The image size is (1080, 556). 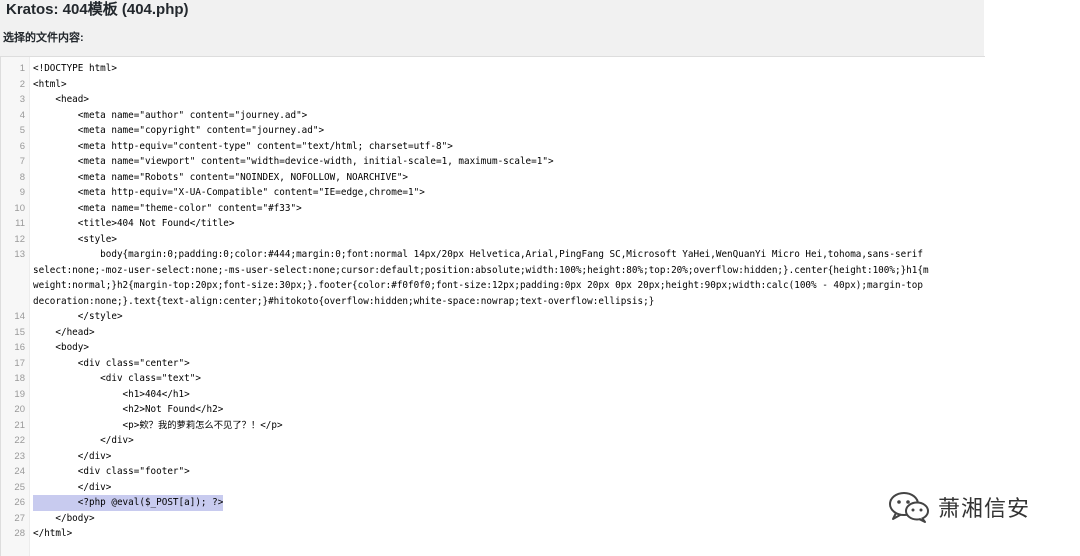 What do you see at coordinates (22, 161) in the screenshot?
I see `line-number: 7` at bounding box center [22, 161].